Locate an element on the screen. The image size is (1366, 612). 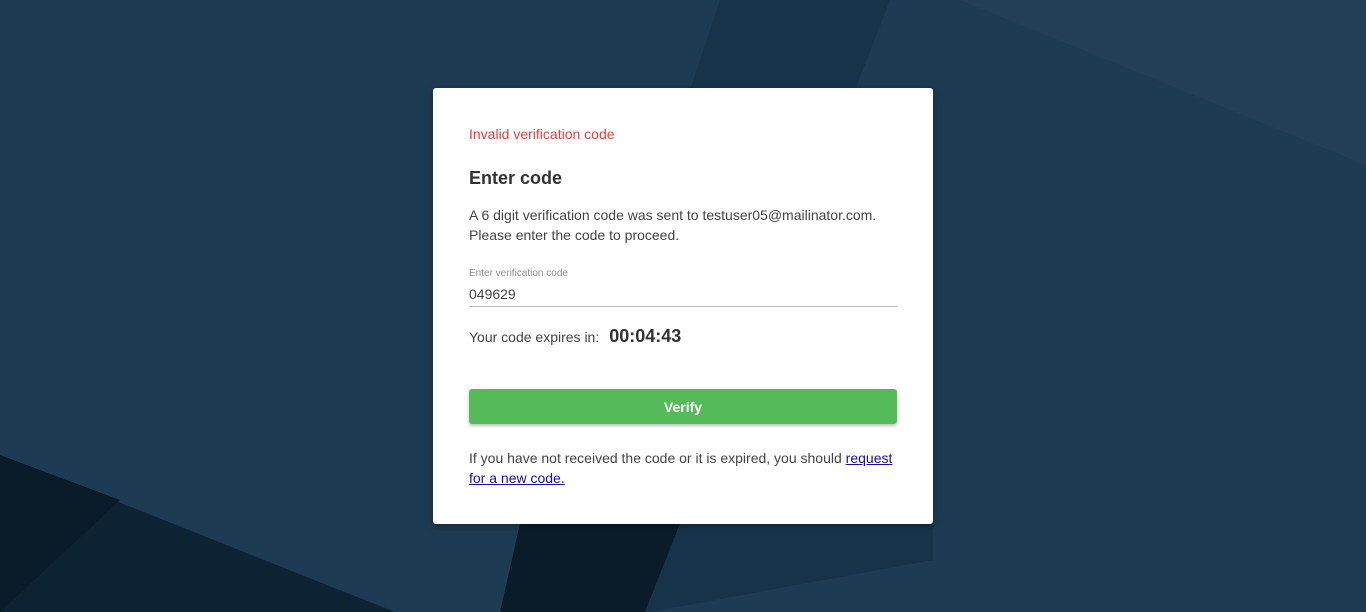
page-title: Enter code is located at coordinates (516, 178).